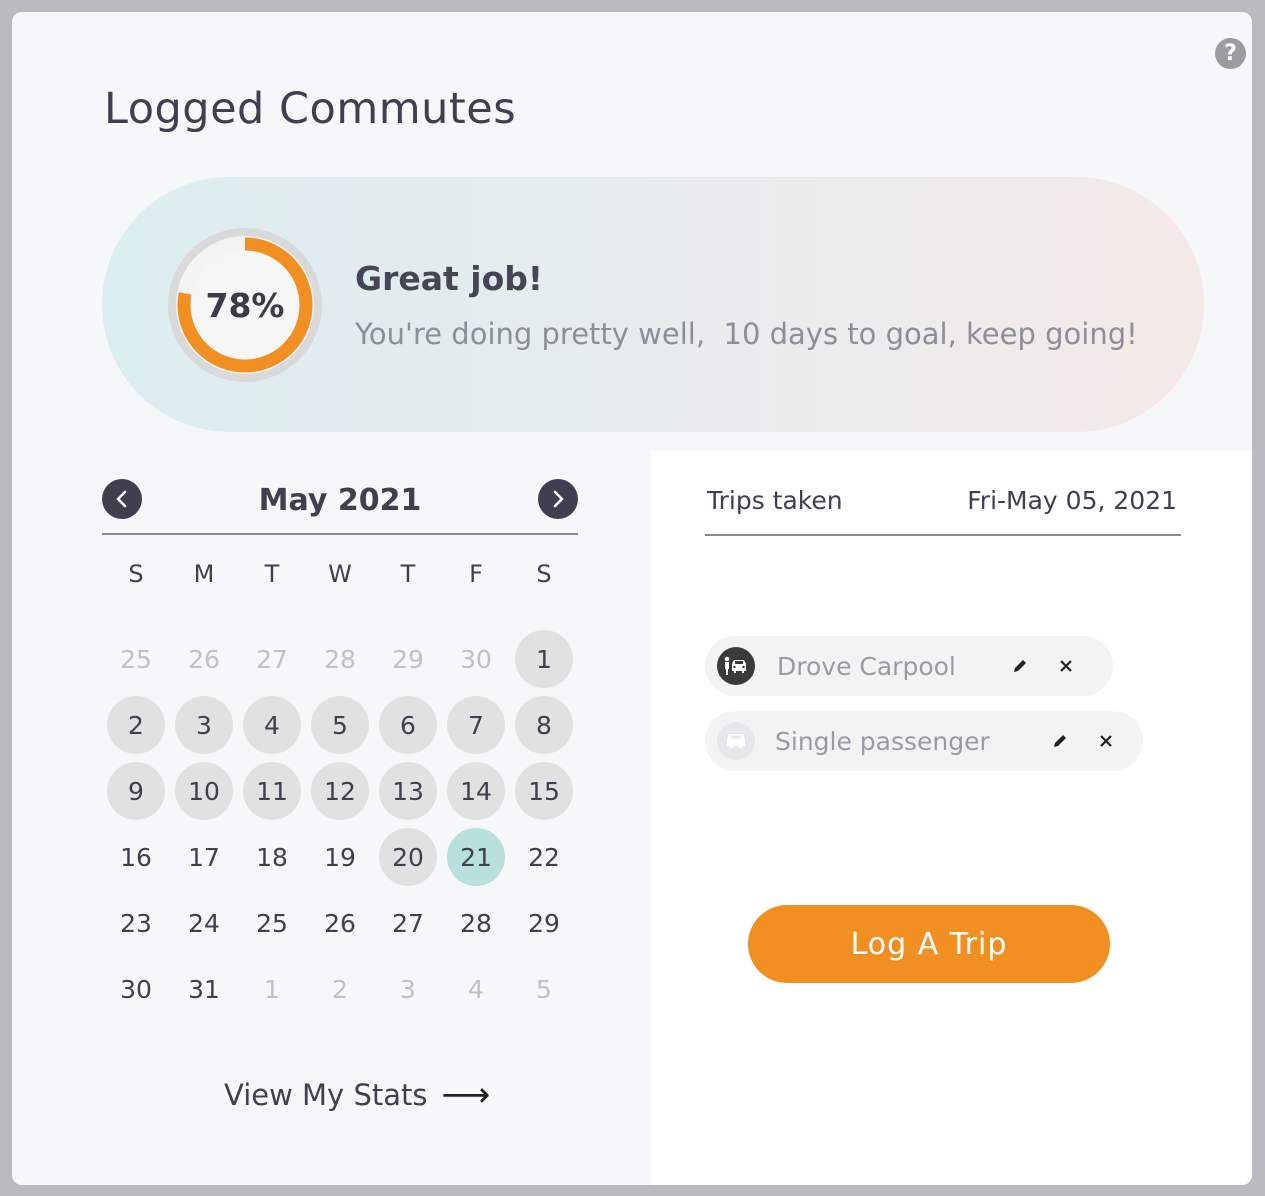 This screenshot has width=1265, height=1196. What do you see at coordinates (340, 574) in the screenshot?
I see `weekday-label: W` at bounding box center [340, 574].